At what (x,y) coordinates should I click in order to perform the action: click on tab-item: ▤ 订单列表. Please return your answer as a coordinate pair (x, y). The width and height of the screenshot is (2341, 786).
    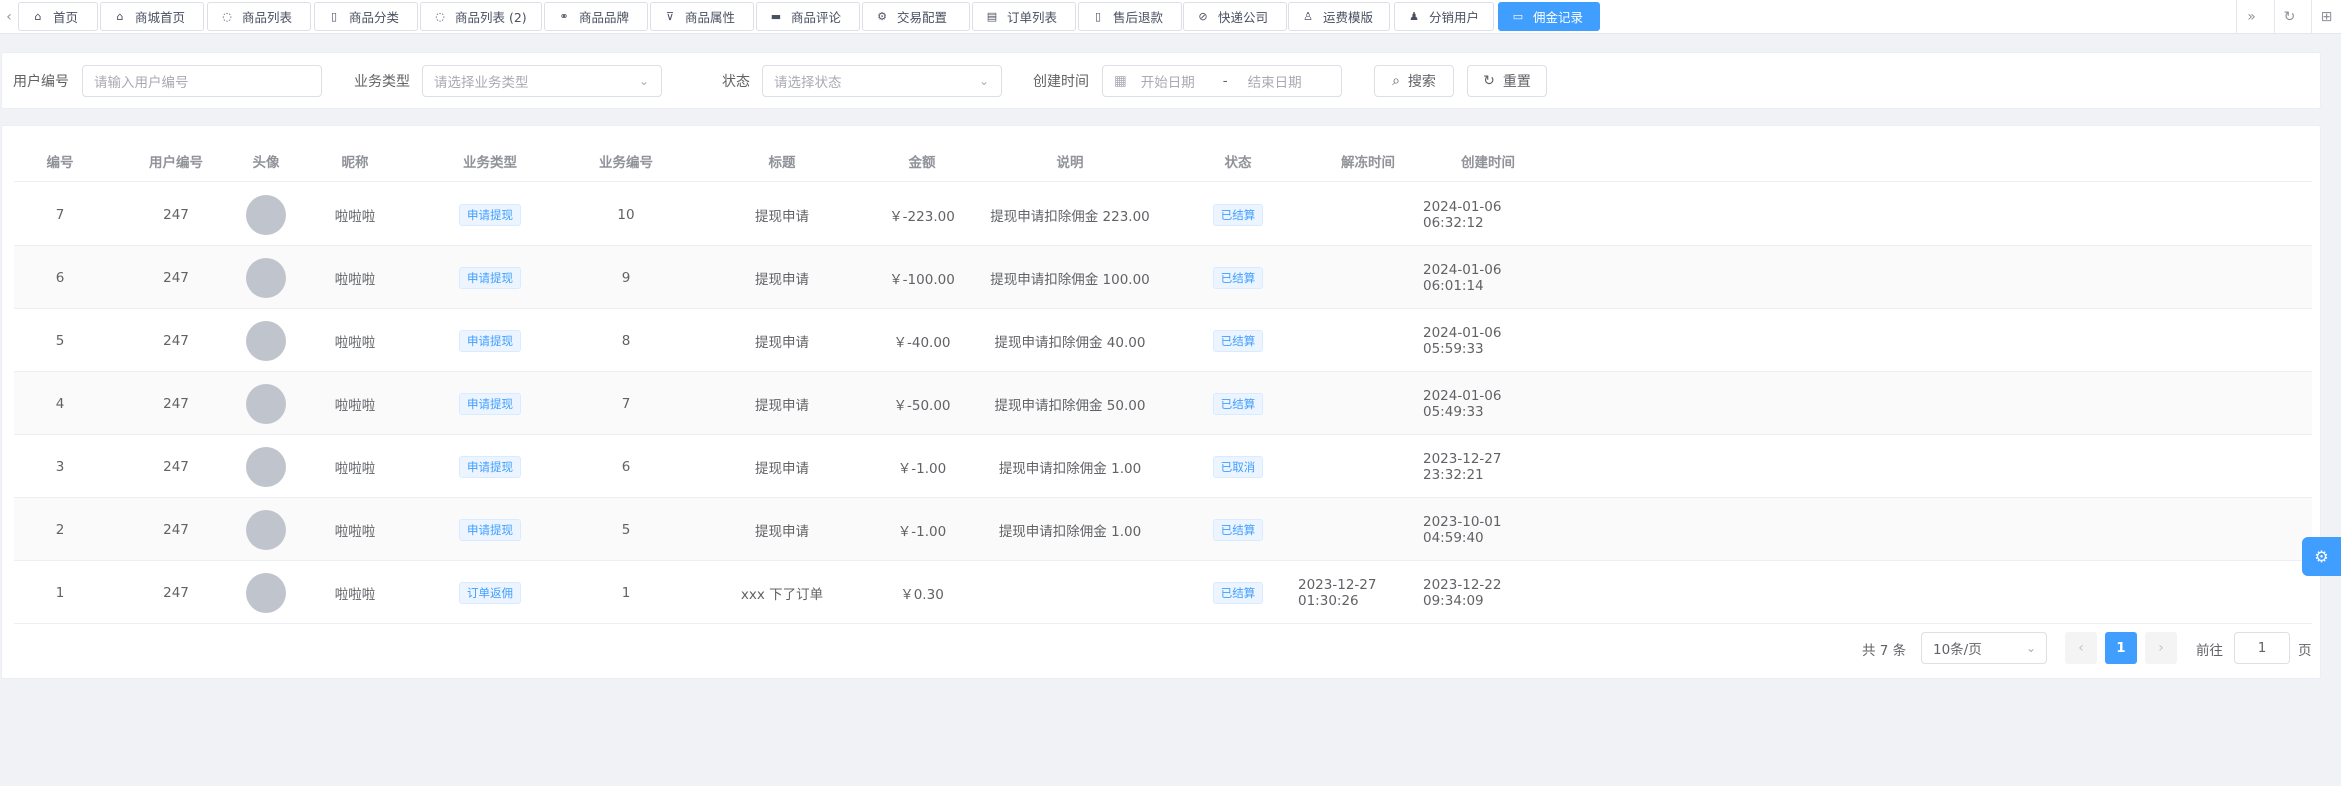
    Looking at the image, I should click on (1024, 16).